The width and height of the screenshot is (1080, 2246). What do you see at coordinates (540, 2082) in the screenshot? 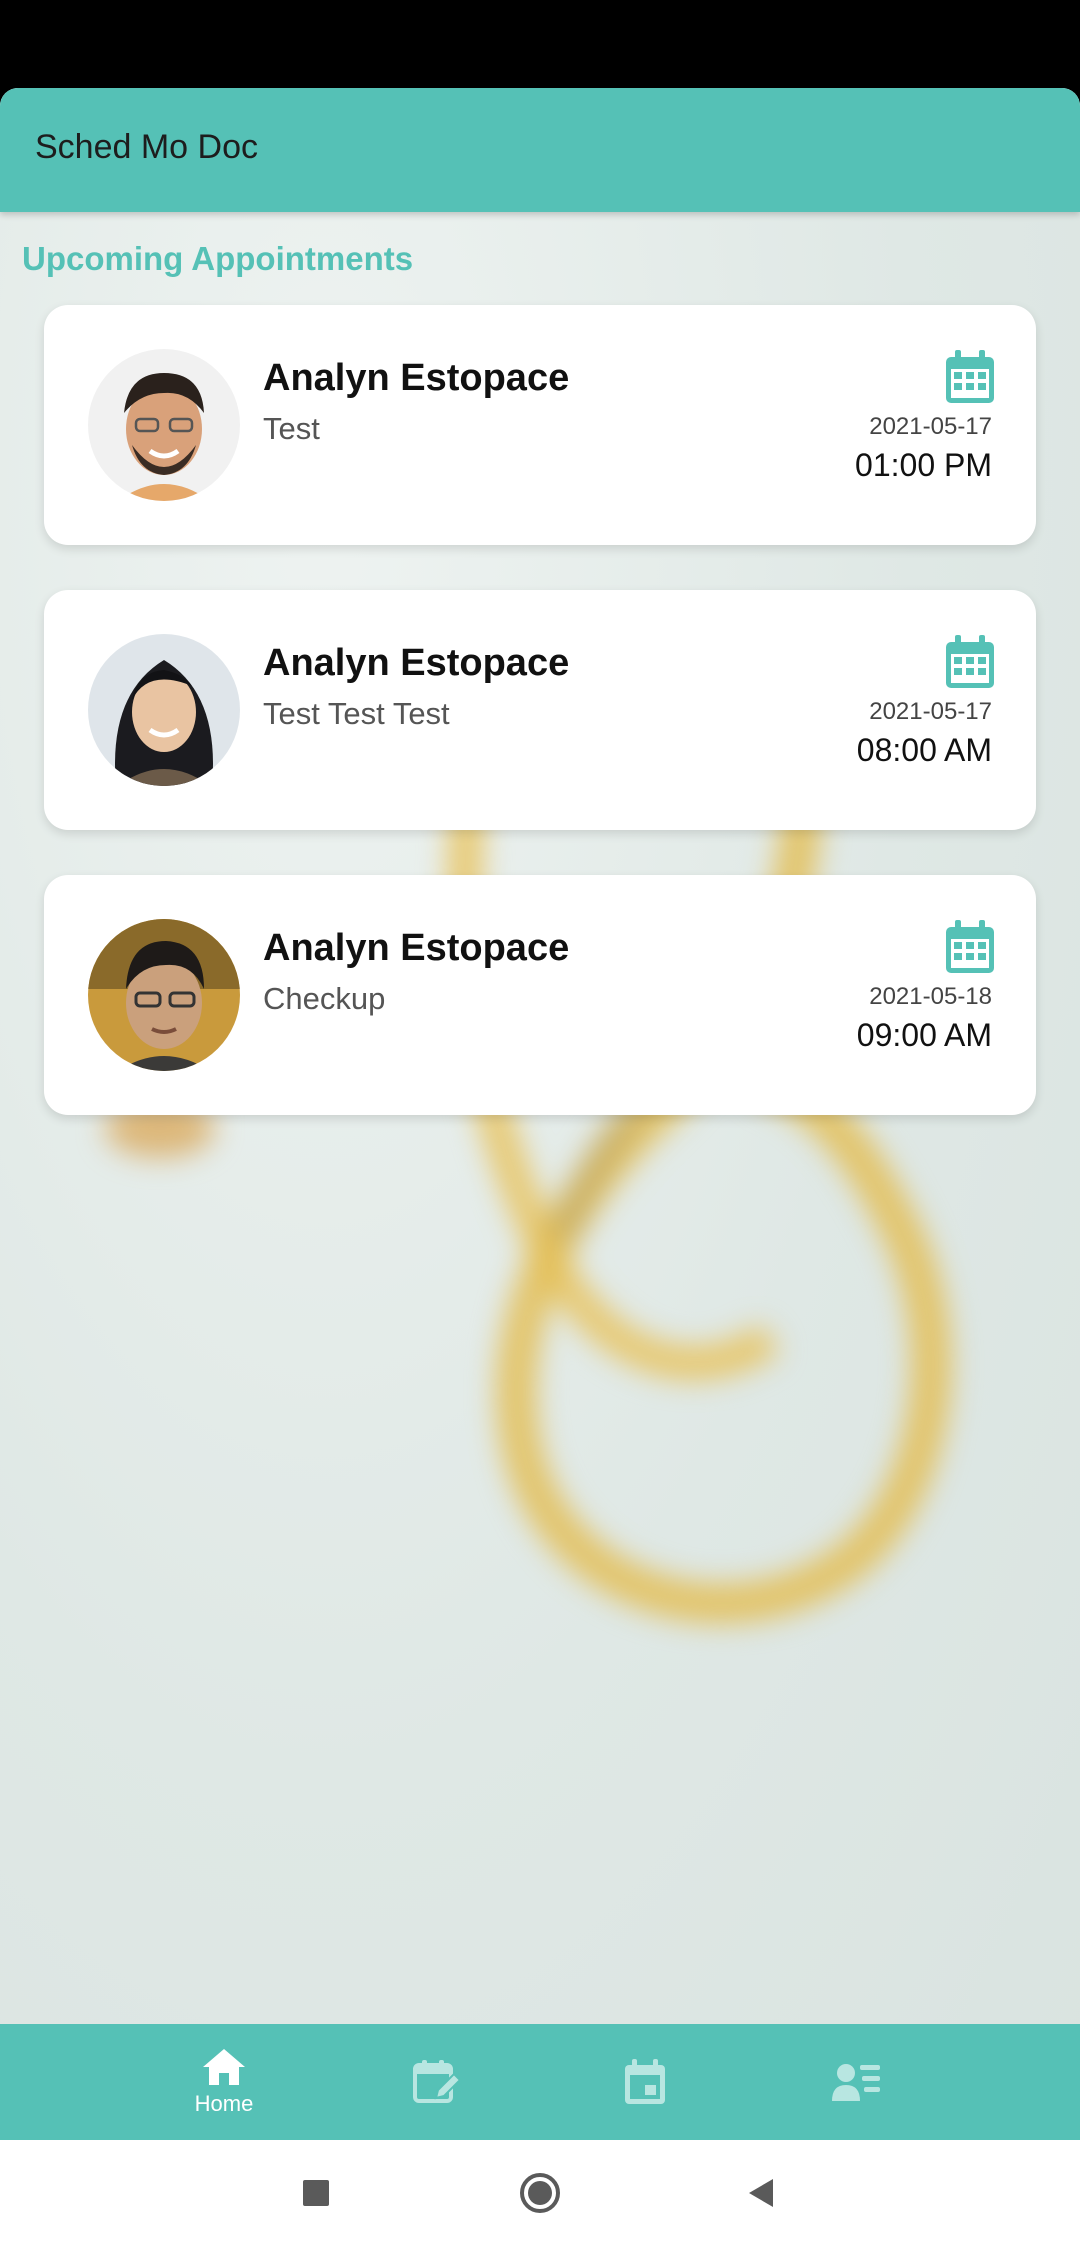
I see `bottom-navigation: Home` at bounding box center [540, 2082].